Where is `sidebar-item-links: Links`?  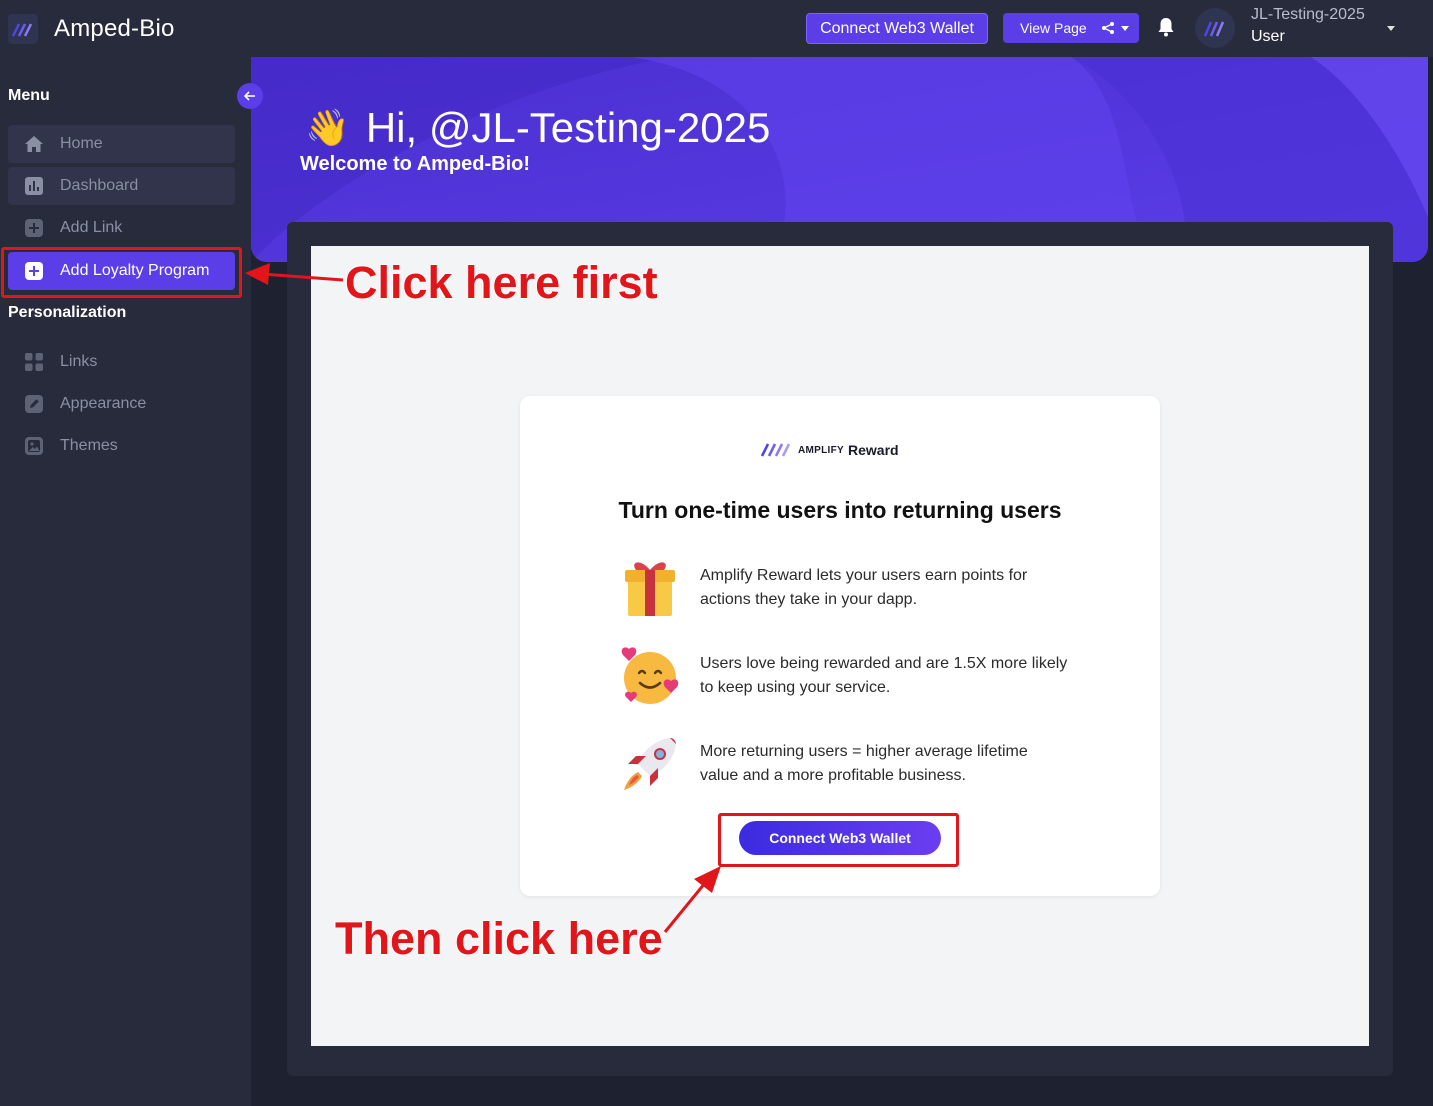
sidebar-item-links: Links is located at coordinates (121, 362).